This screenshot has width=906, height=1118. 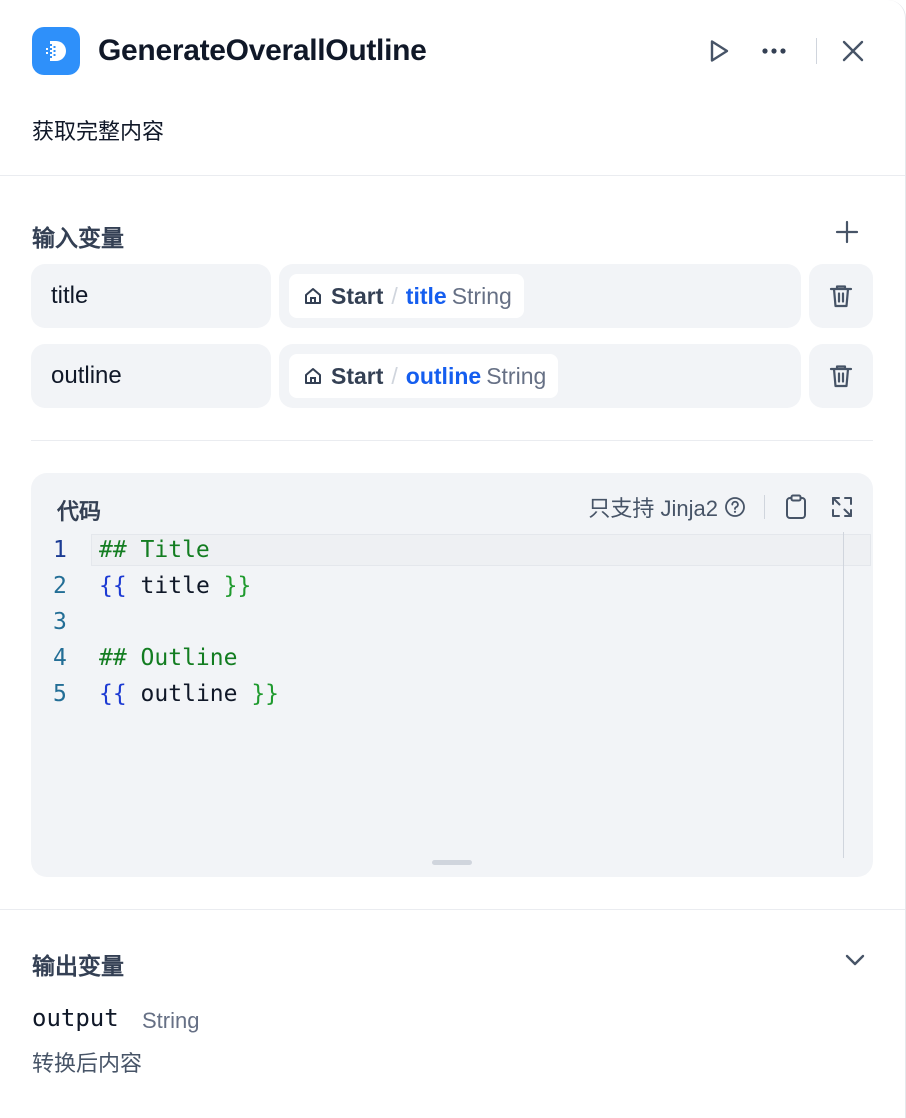 I want to click on code-text: ## Title, so click(x=154, y=550).